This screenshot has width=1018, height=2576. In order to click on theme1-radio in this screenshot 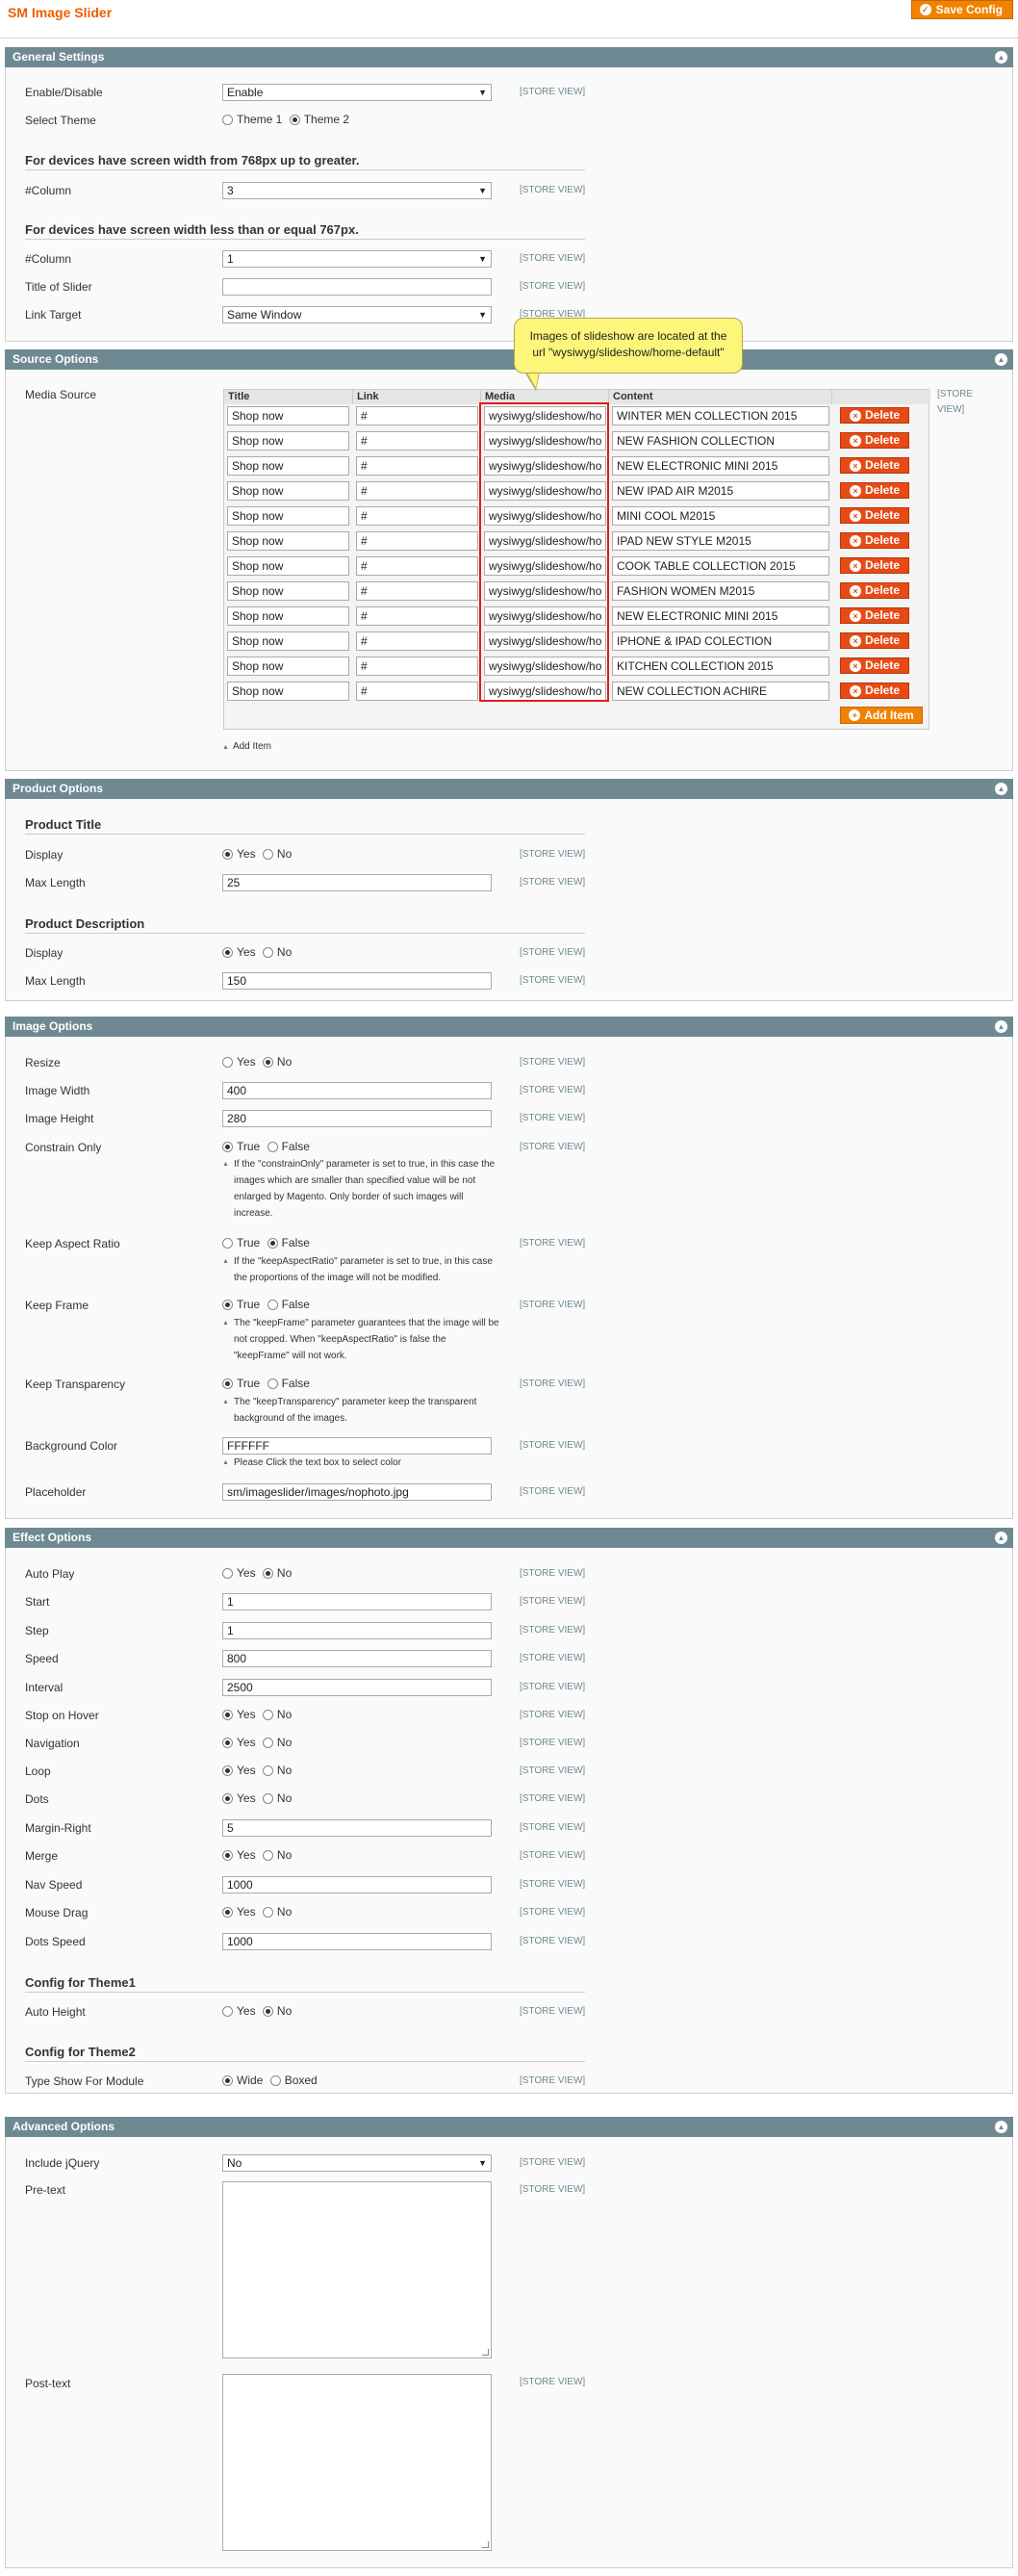, I will do `click(227, 120)`.